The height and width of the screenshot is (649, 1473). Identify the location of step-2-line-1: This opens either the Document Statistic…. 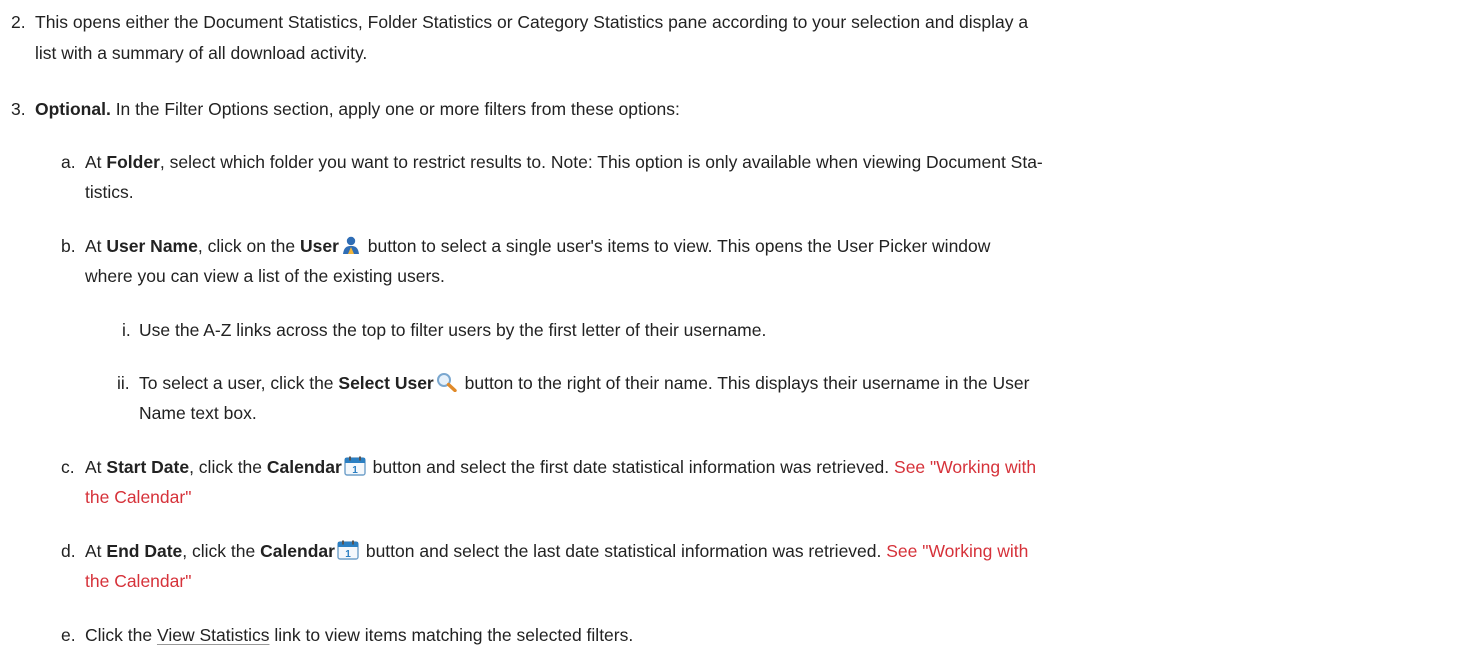
(532, 22).